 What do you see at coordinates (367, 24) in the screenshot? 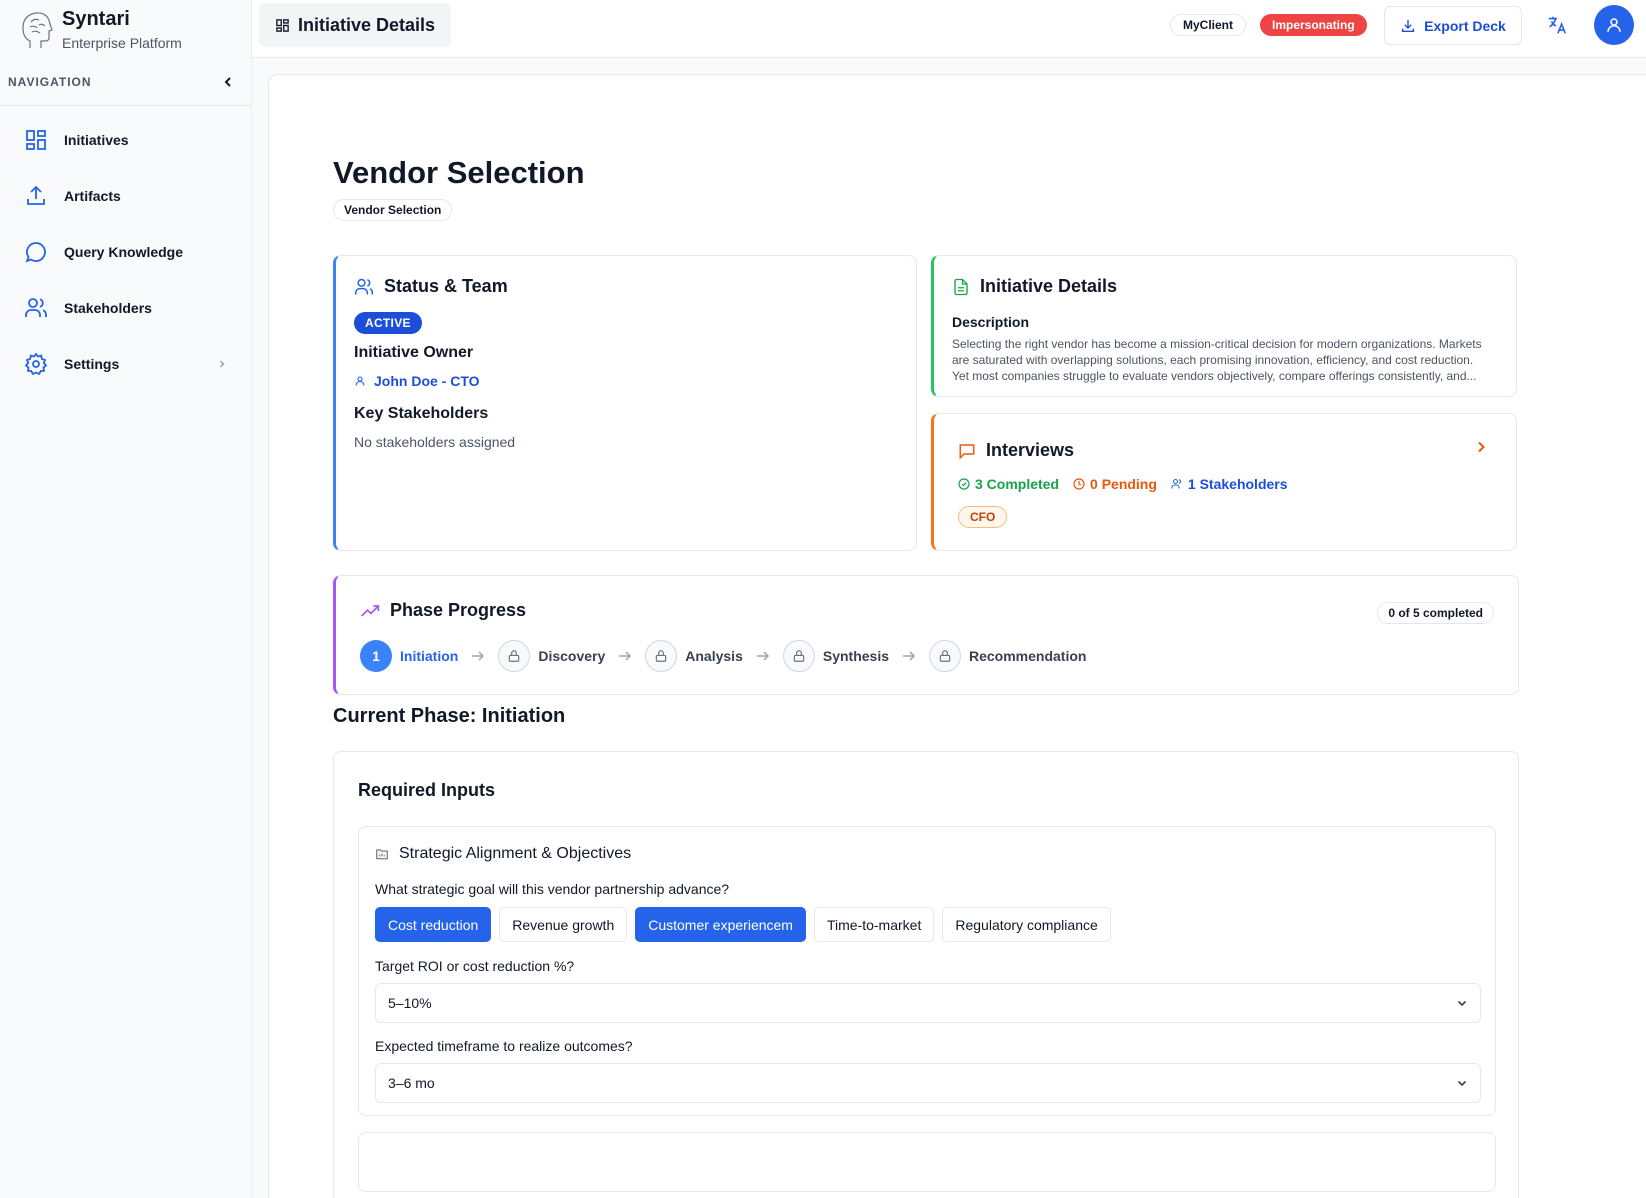
I see `breadcrumb-label: Initiative Details` at bounding box center [367, 24].